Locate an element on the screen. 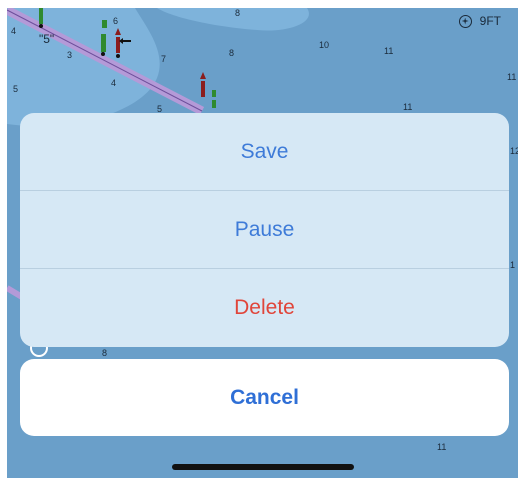 The image size is (518, 478). depth-sounding: 10 is located at coordinates (324, 45).